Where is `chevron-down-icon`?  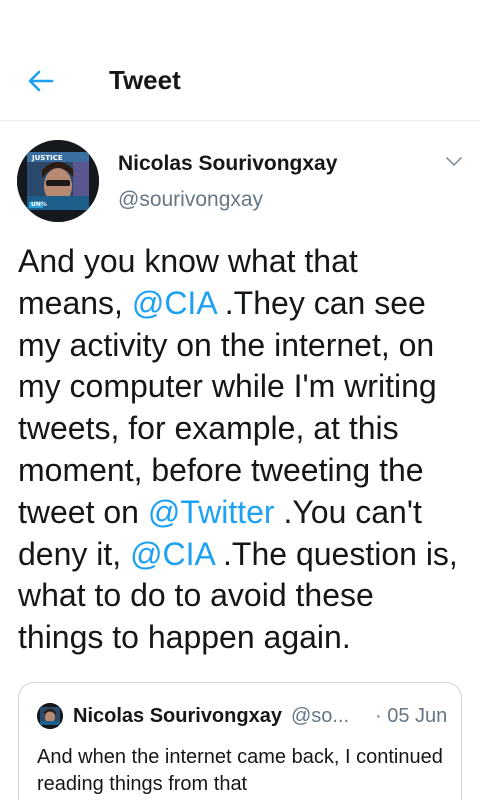 chevron-down-icon is located at coordinates (454, 161).